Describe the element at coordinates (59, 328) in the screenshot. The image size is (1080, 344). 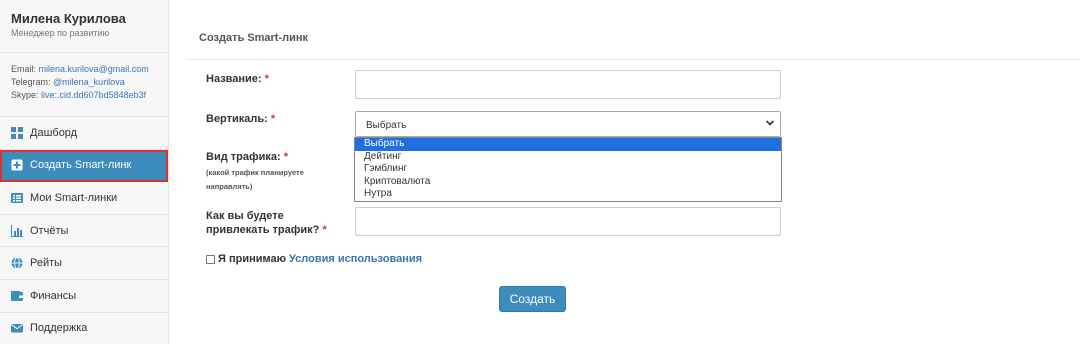
I see `sidebar-item-label: Поддержка` at that location.